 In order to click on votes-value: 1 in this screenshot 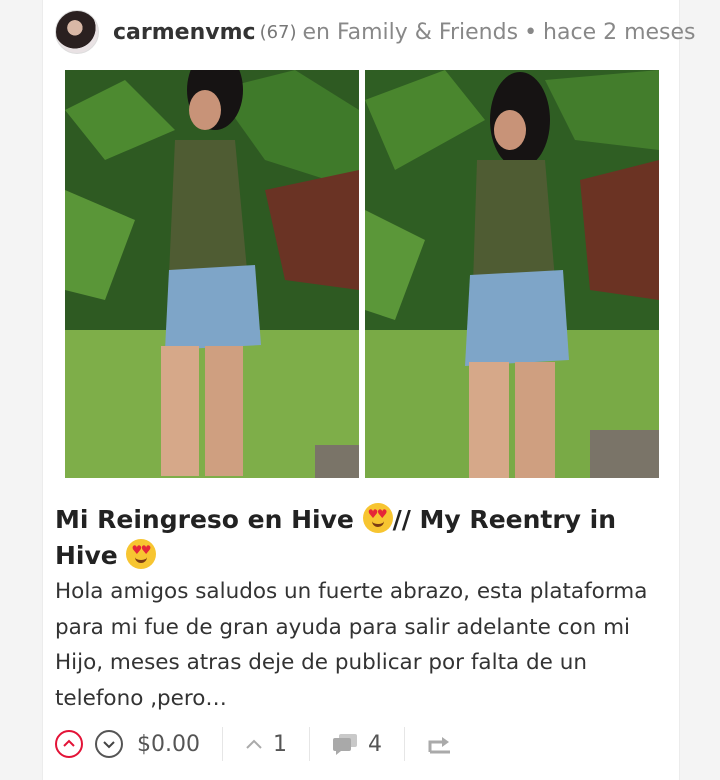, I will do `click(279, 744)`.